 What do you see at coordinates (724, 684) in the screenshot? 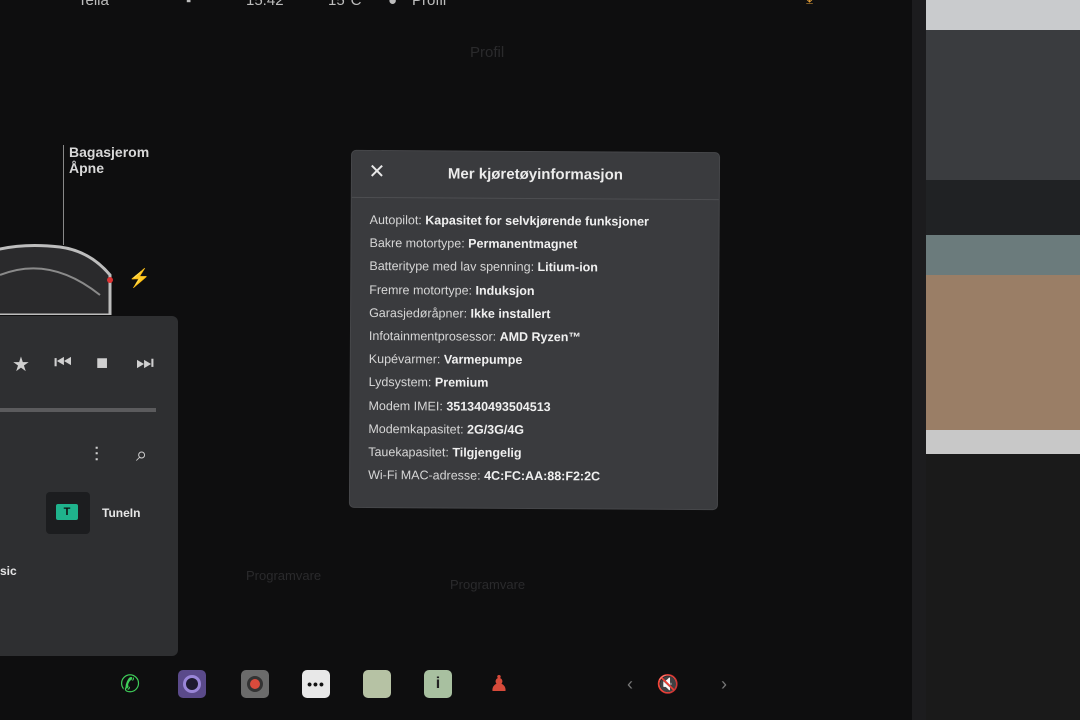
I see `chevron-right-icon: ›` at bounding box center [724, 684].